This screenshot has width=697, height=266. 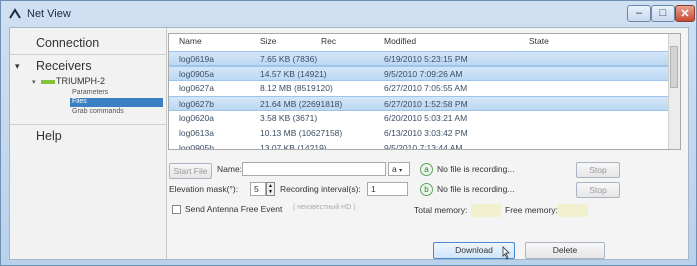 What do you see at coordinates (426, 59) in the screenshot?
I see `cell-modified: 6/19/2010 5:23:15 PM` at bounding box center [426, 59].